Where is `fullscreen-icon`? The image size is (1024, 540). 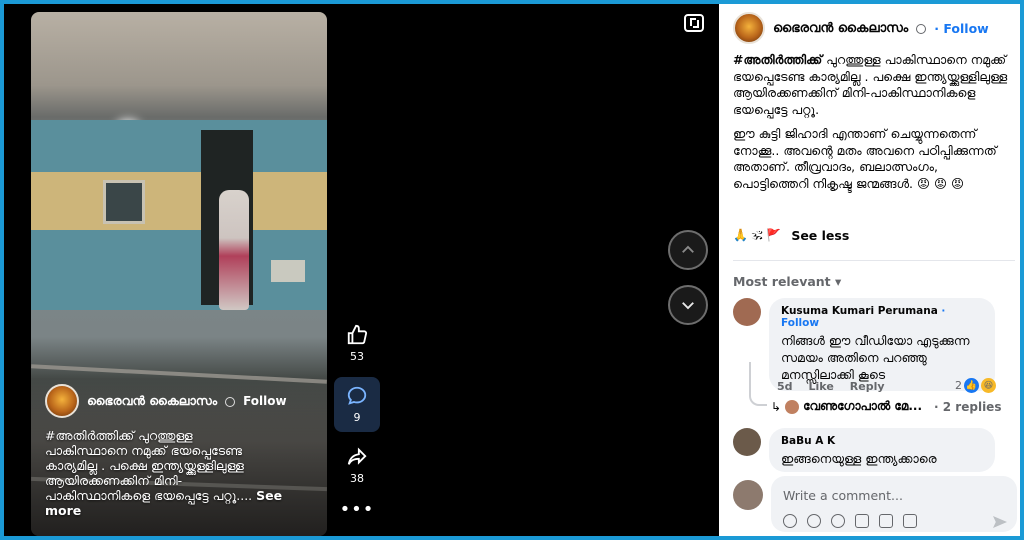 fullscreen-icon is located at coordinates (694, 23).